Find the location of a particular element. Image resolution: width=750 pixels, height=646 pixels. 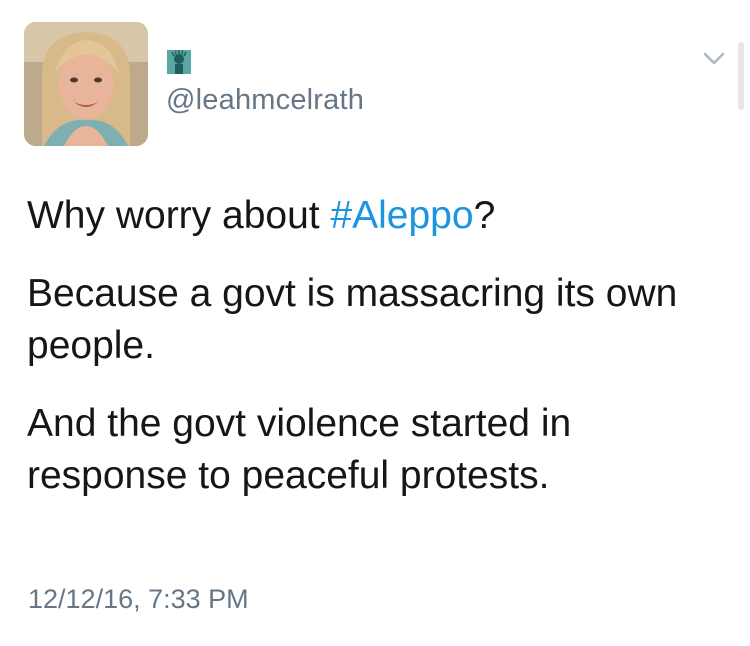

user-handle: @leahmcelrath is located at coordinates (265, 100).